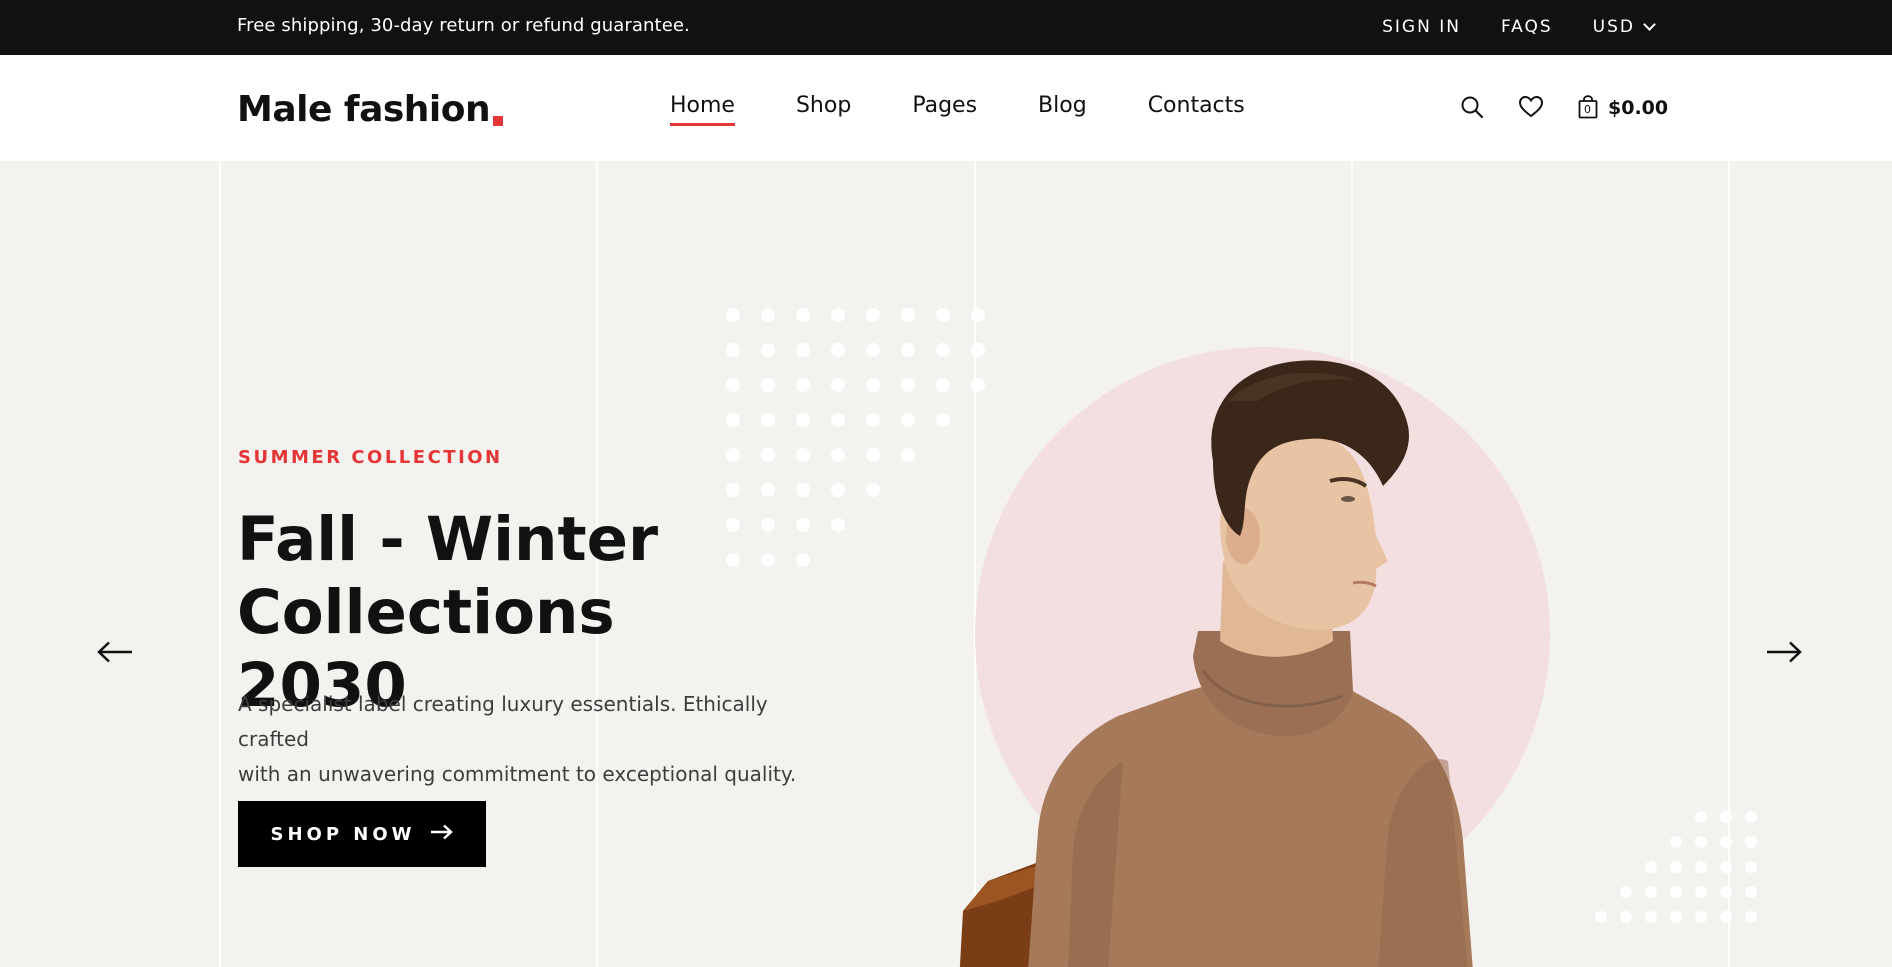 The width and height of the screenshot is (1892, 967). Describe the element at coordinates (1613, 27) in the screenshot. I see `currency-value: USD` at that location.